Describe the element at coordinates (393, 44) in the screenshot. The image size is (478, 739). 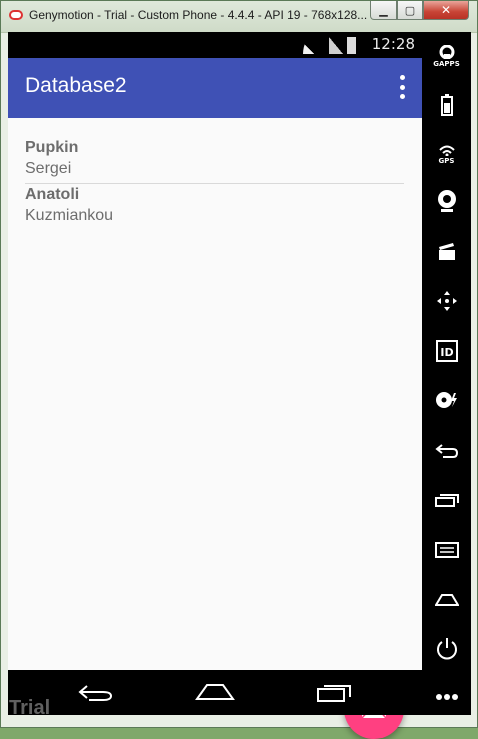
I see `status-time: 12:28` at that location.